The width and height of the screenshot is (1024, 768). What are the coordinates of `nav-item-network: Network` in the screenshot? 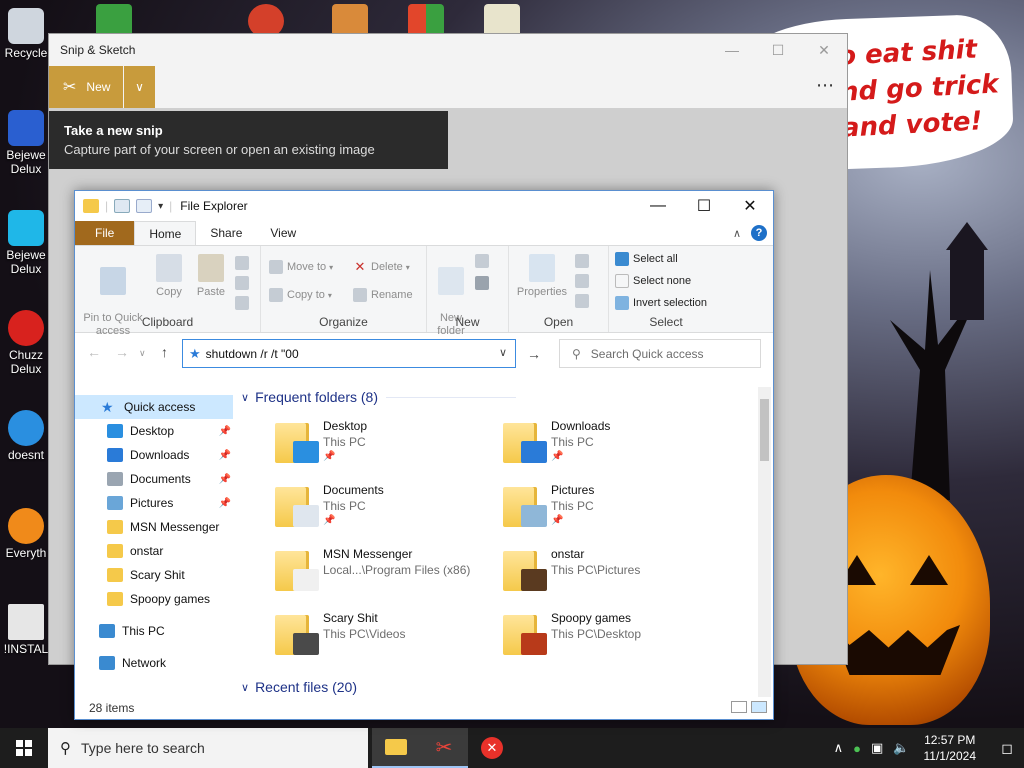 It's located at (154, 663).